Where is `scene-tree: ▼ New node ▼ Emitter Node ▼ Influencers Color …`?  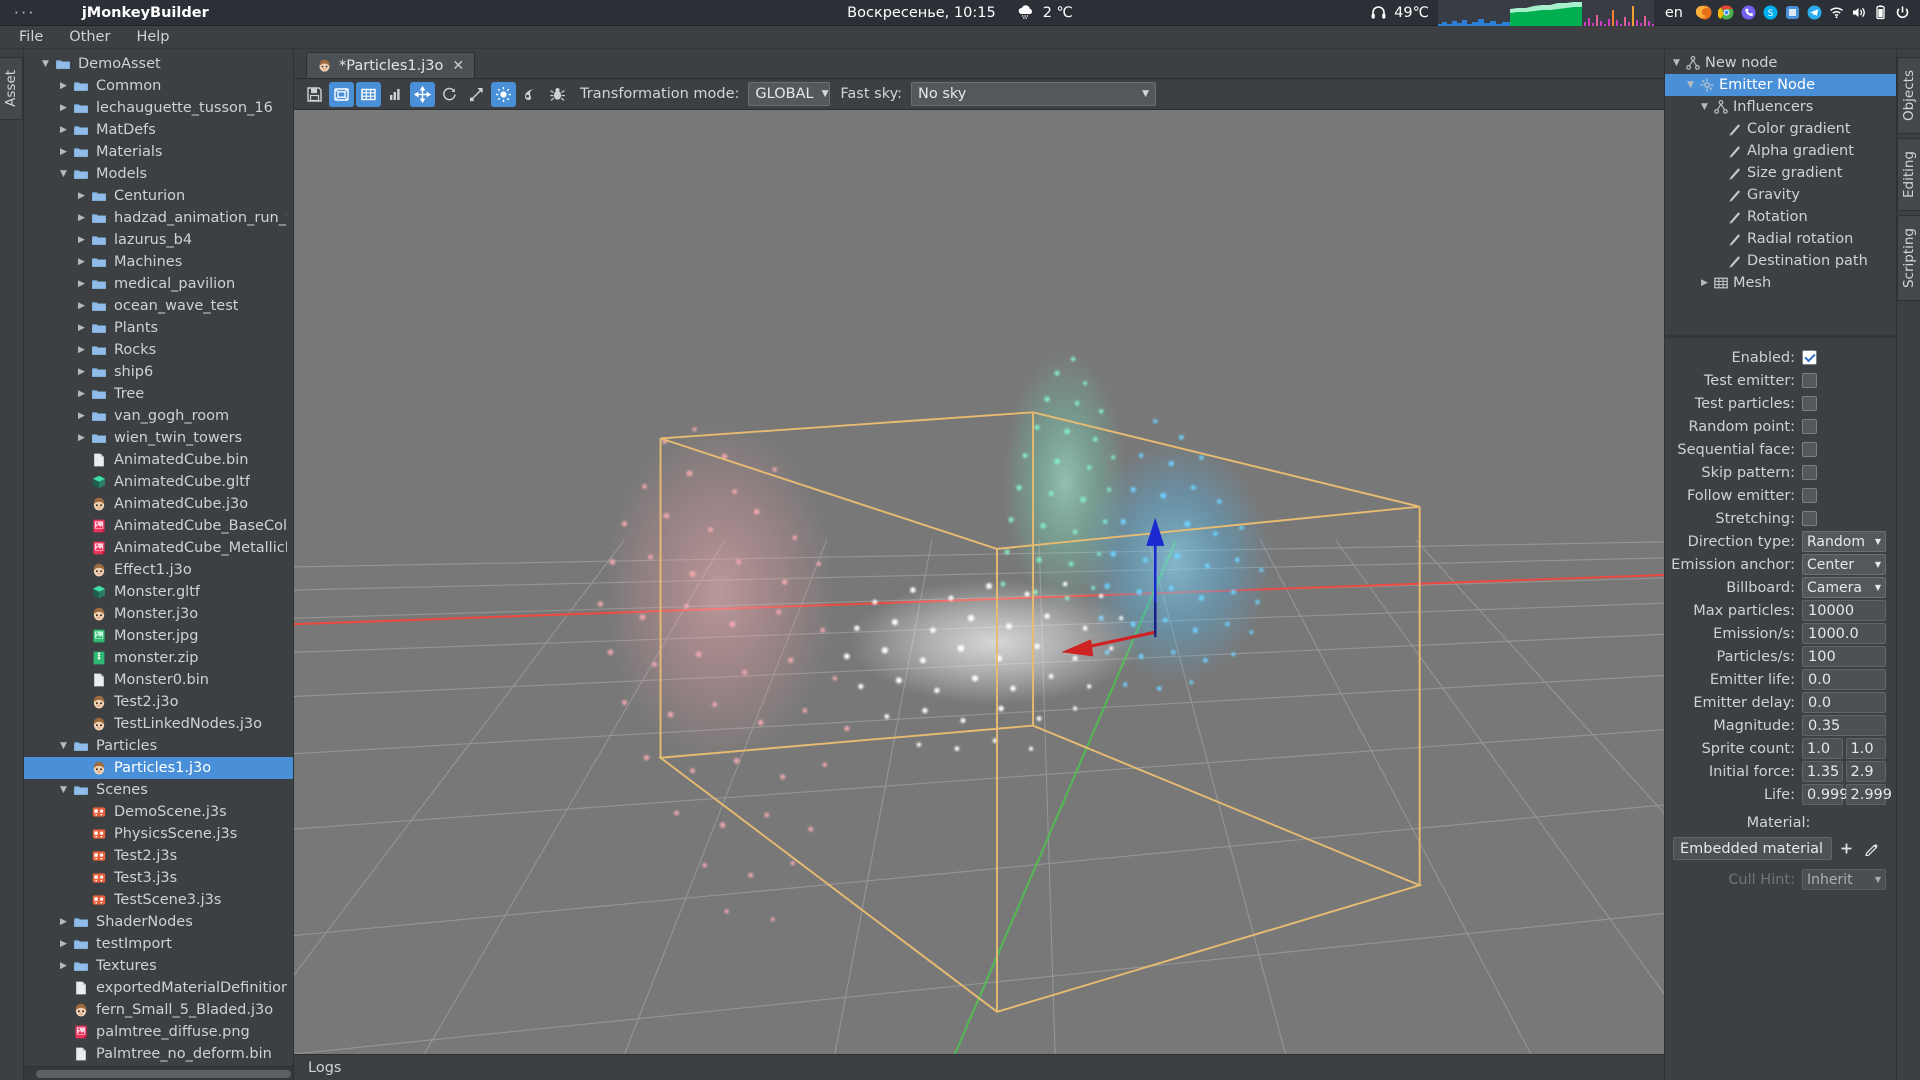 scene-tree: ▼ New node ▼ Emitter Node ▼ Influencers Color … is located at coordinates (1780, 192).